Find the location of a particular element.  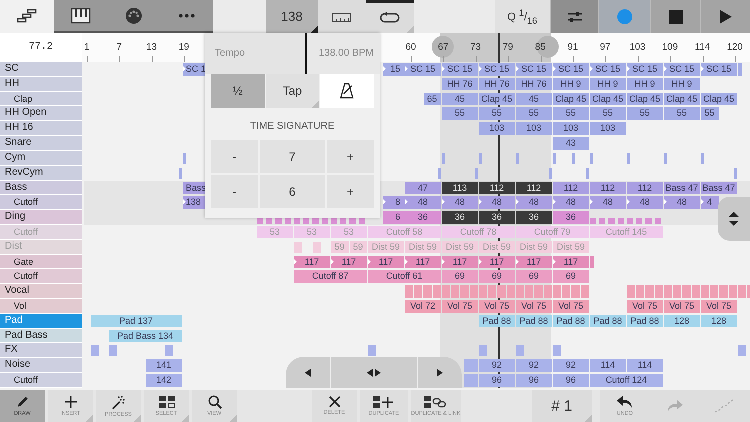

clip: 69 is located at coordinates (534, 276).